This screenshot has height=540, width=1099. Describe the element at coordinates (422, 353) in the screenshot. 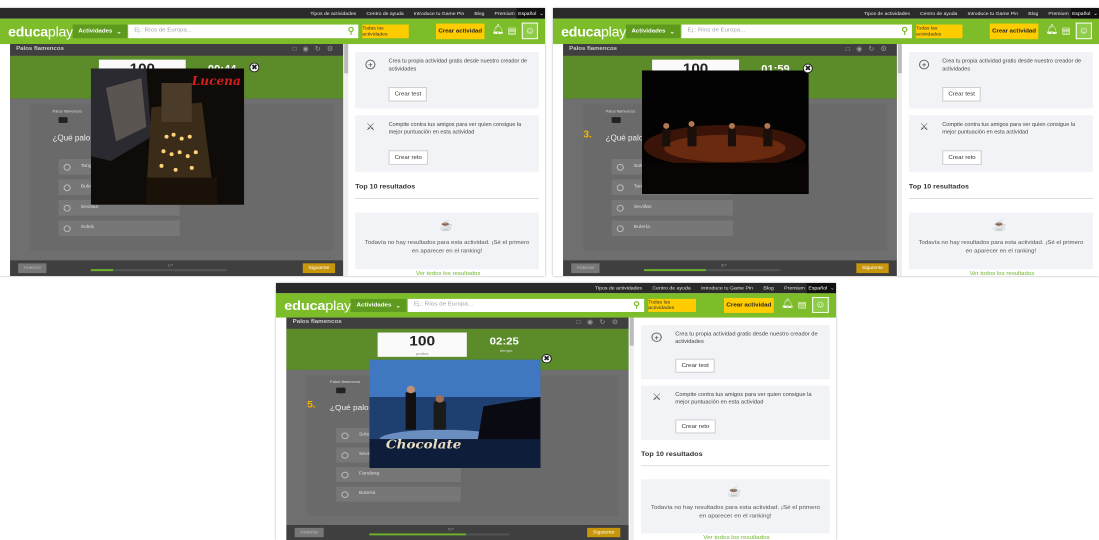

I see `score-label: puntos` at that location.